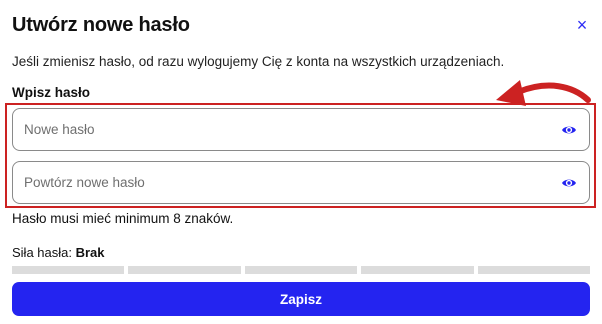 The image size is (602, 324). What do you see at coordinates (101, 25) in the screenshot?
I see `dialog-title: Utwórz nowe hasło` at bounding box center [101, 25].